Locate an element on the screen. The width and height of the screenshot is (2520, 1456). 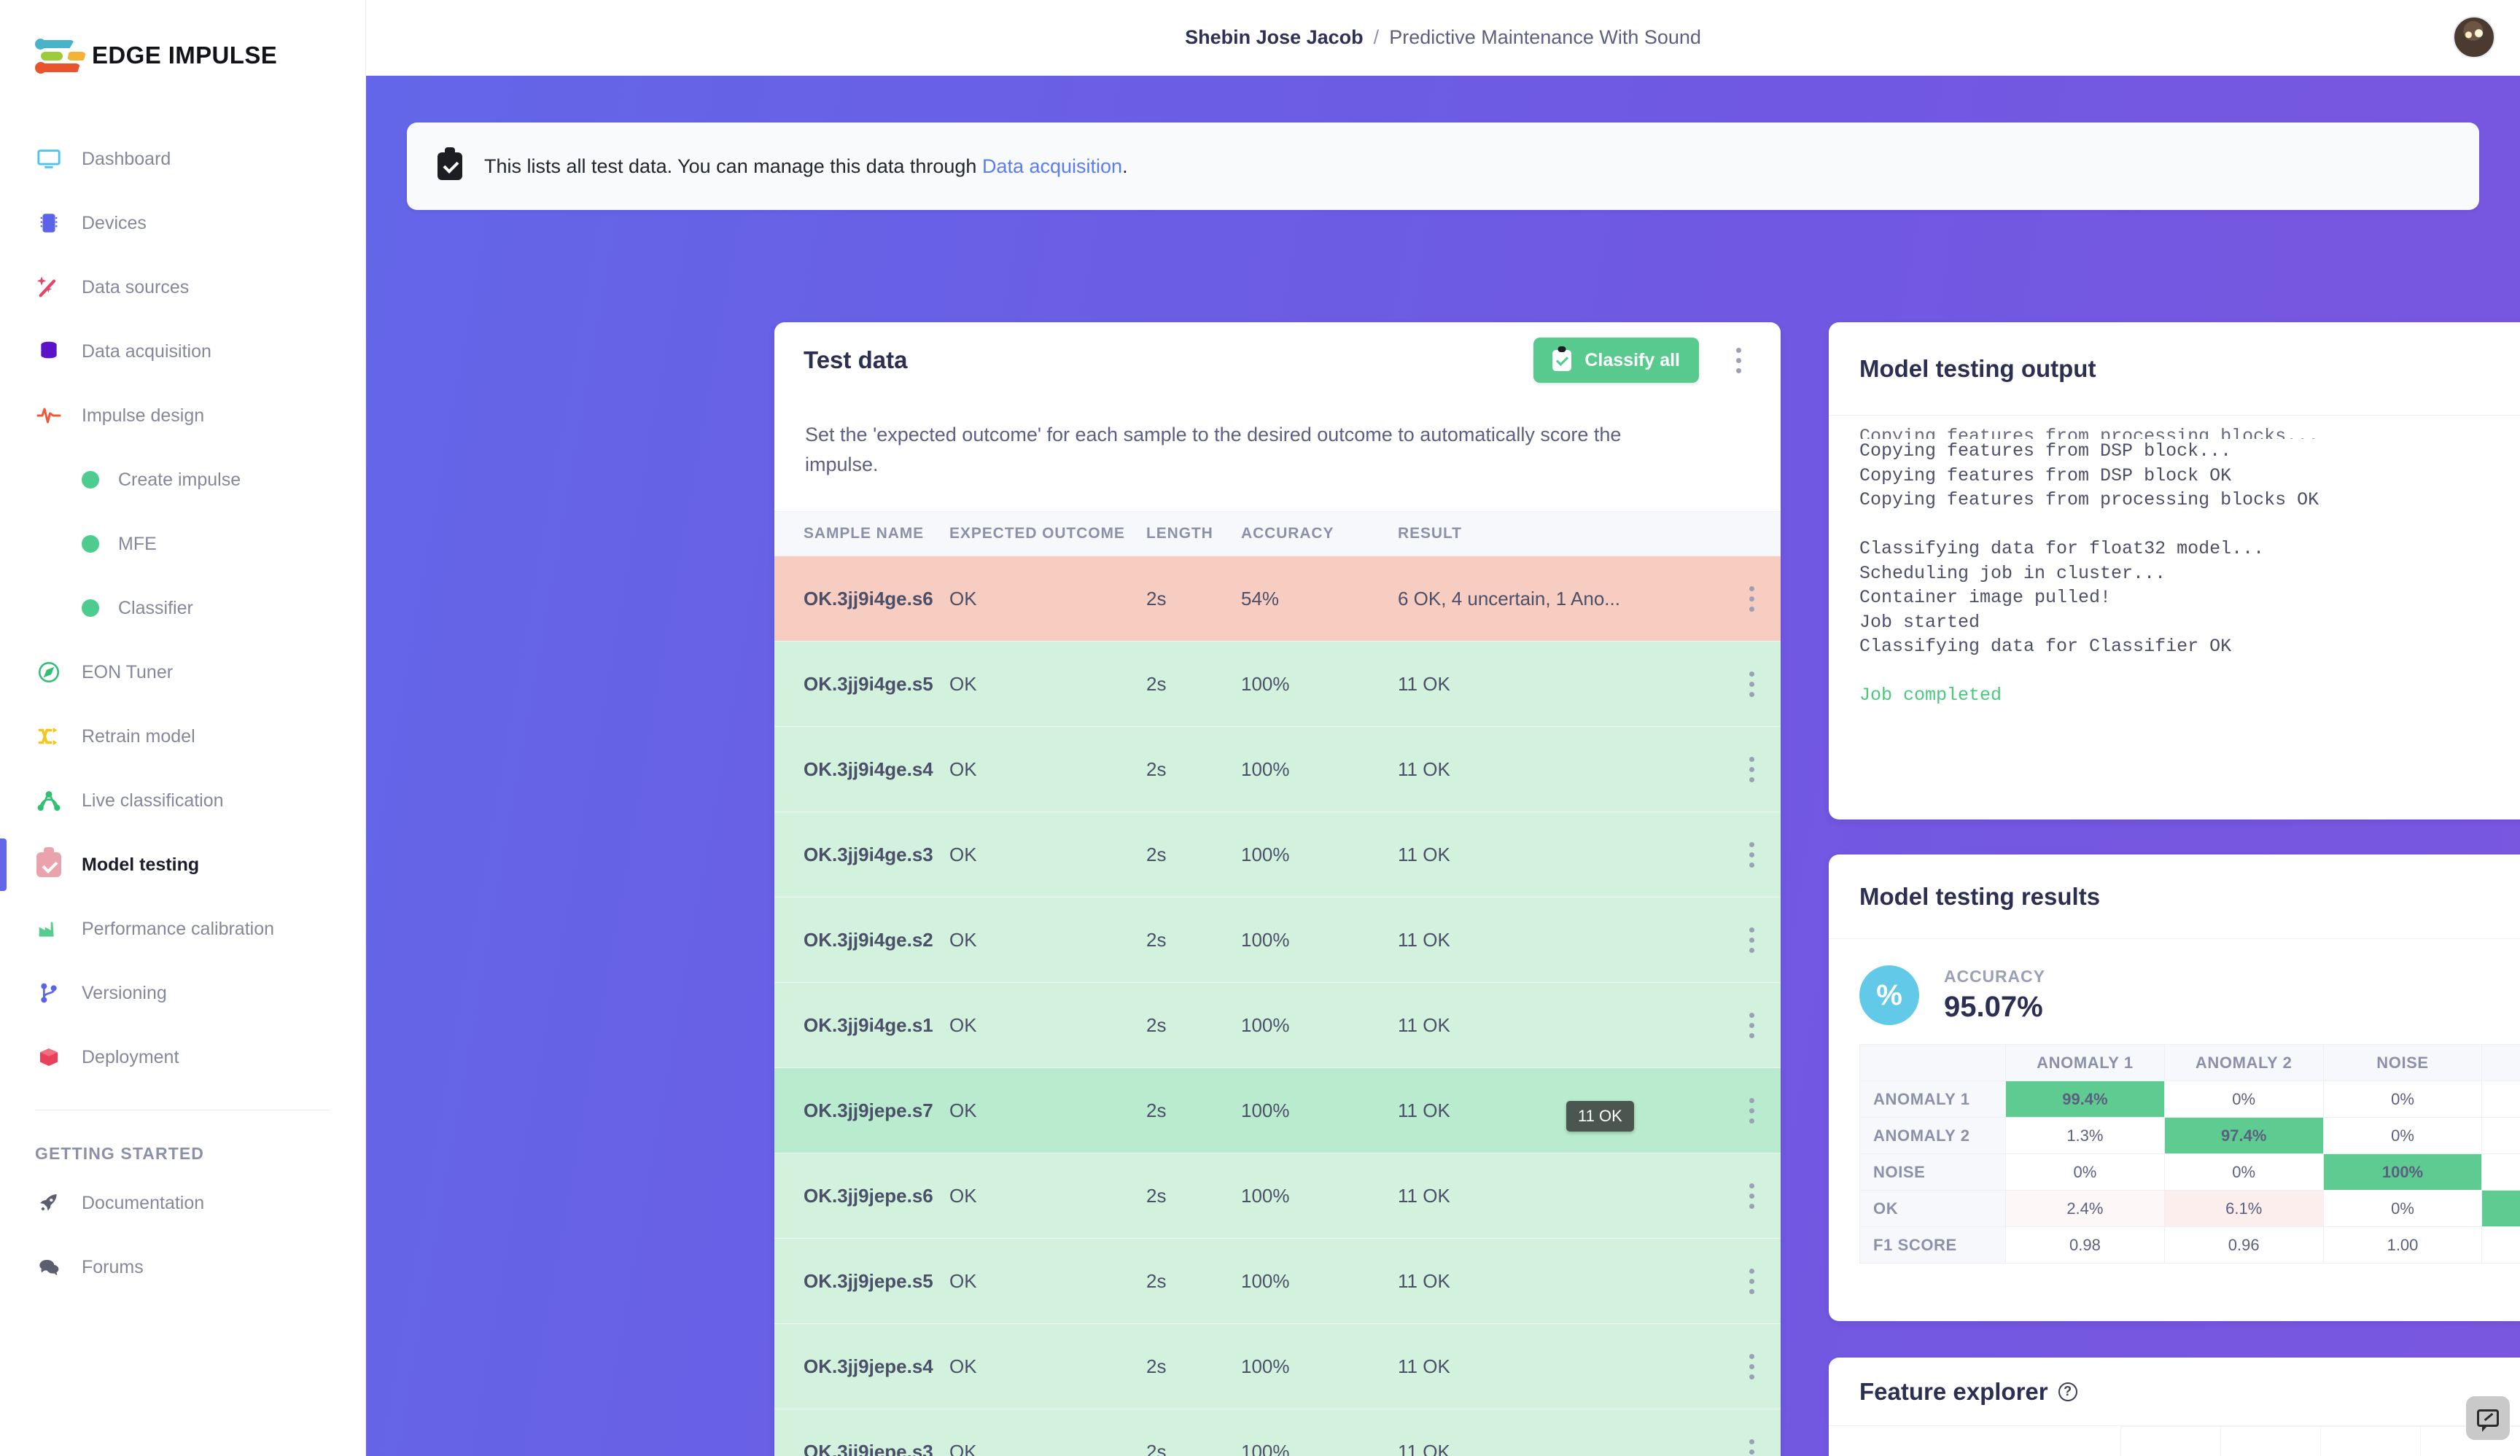
table-row: OK.3jj9i4ge.s5 OK 2s 100% 11 OK is located at coordinates (1277, 684).